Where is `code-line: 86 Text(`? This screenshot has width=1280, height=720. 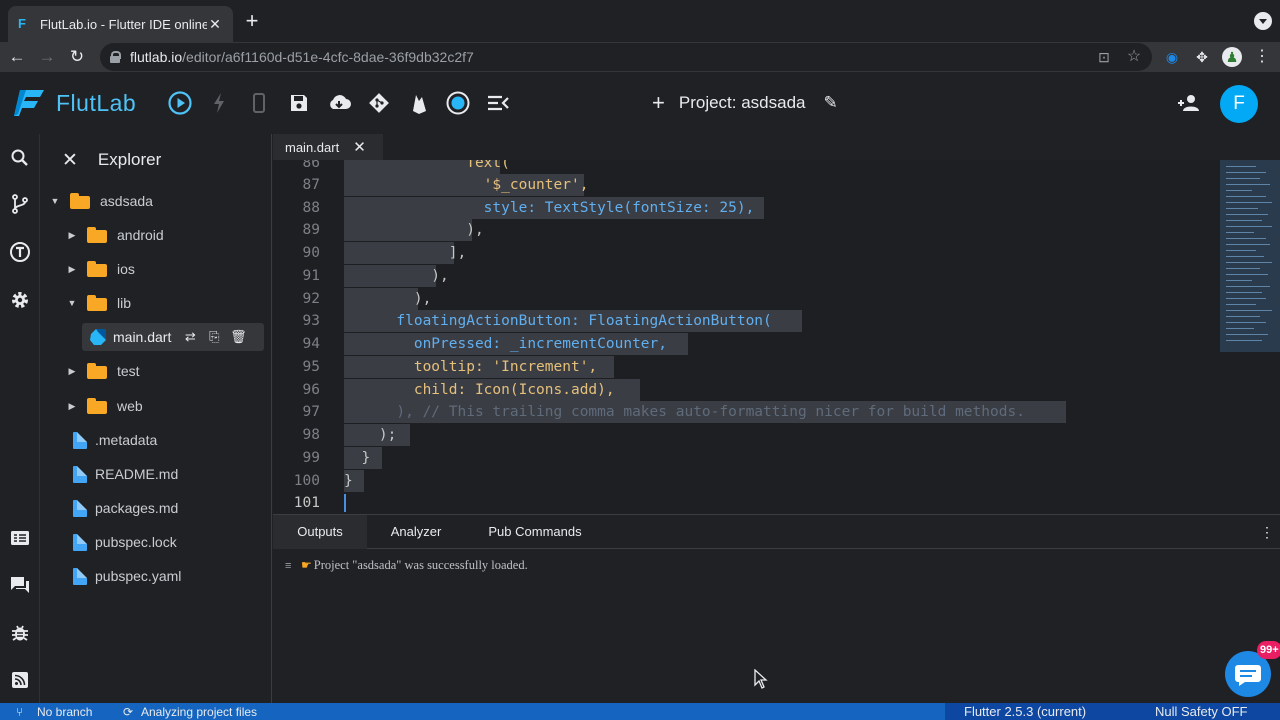
code-line: 86 Text( is located at coordinates (776, 167).